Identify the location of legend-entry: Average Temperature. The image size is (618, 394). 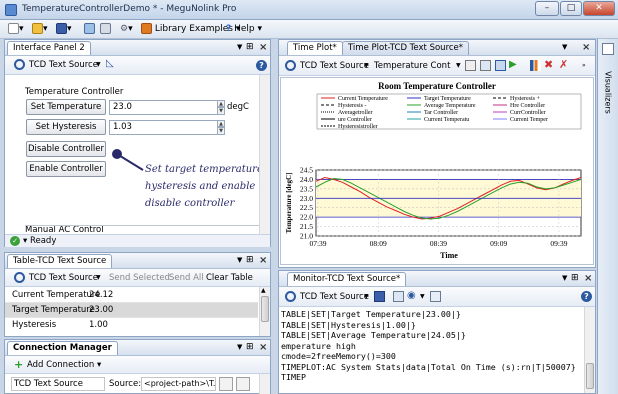
(450, 106).